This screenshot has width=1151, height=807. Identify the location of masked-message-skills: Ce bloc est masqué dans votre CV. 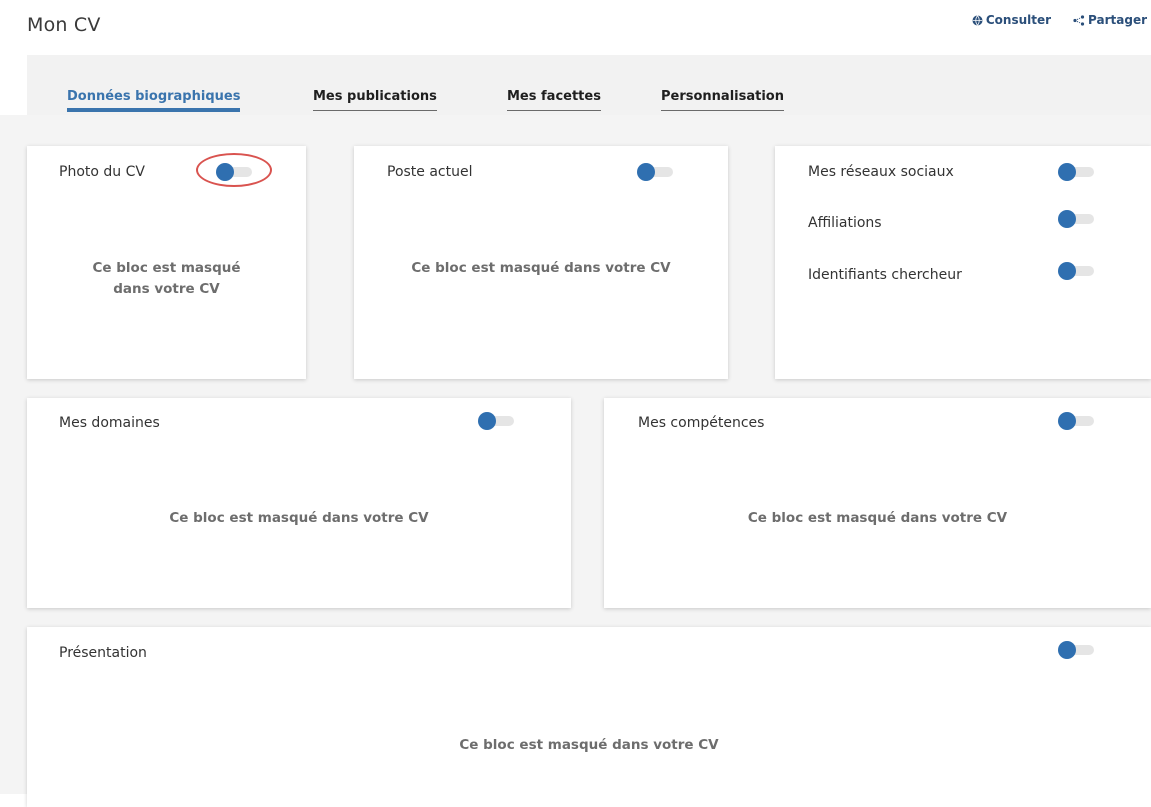
(877, 518).